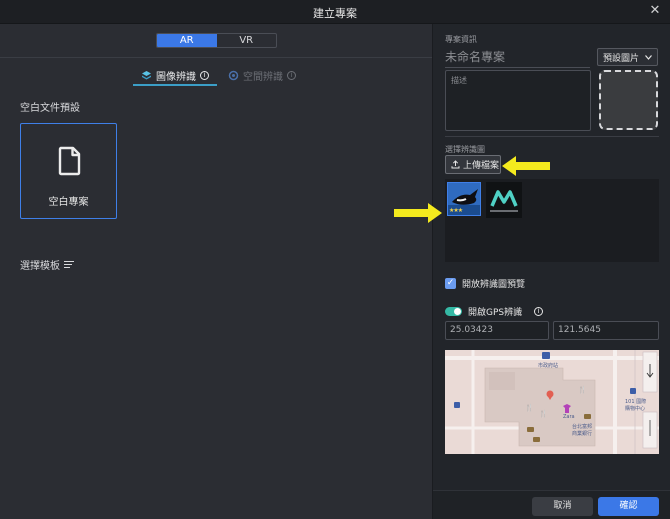 This screenshot has width=670, height=519. I want to click on preview-checkbox-row: ✓ 開放辨識圖預覽, so click(485, 283).